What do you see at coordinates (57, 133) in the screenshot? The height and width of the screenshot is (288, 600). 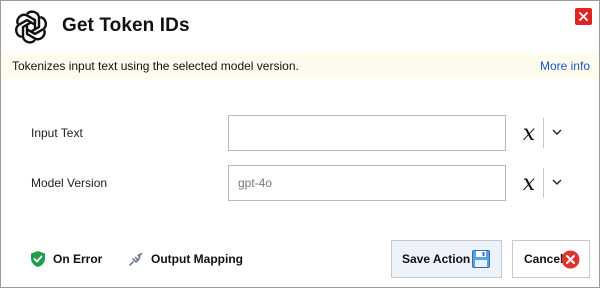 I see `input-text-label: Input Text` at bounding box center [57, 133].